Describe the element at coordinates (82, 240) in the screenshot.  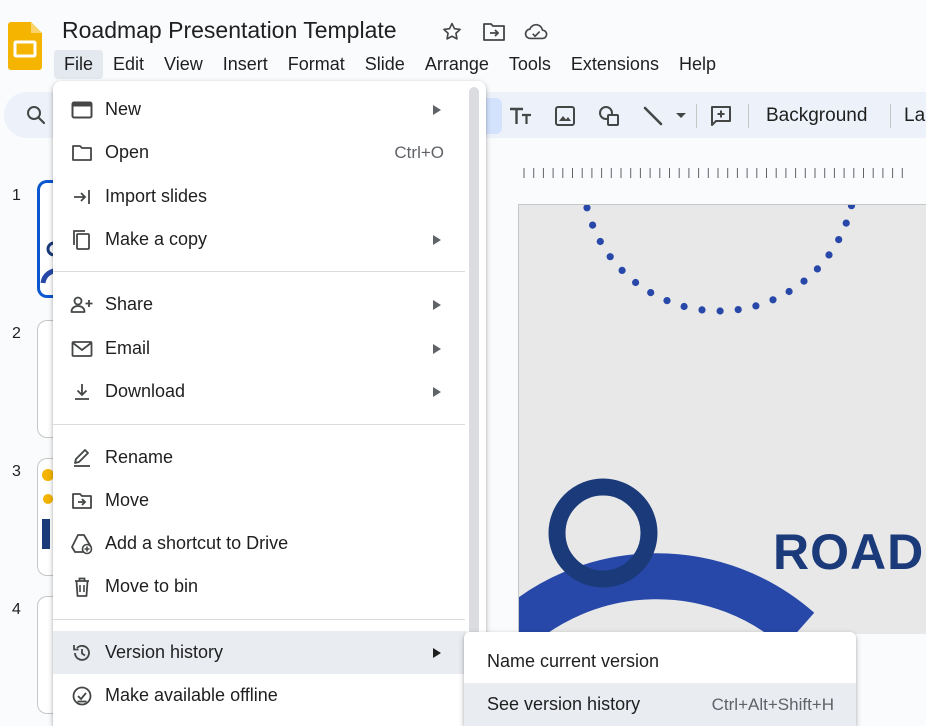
I see `copy-icon` at that location.